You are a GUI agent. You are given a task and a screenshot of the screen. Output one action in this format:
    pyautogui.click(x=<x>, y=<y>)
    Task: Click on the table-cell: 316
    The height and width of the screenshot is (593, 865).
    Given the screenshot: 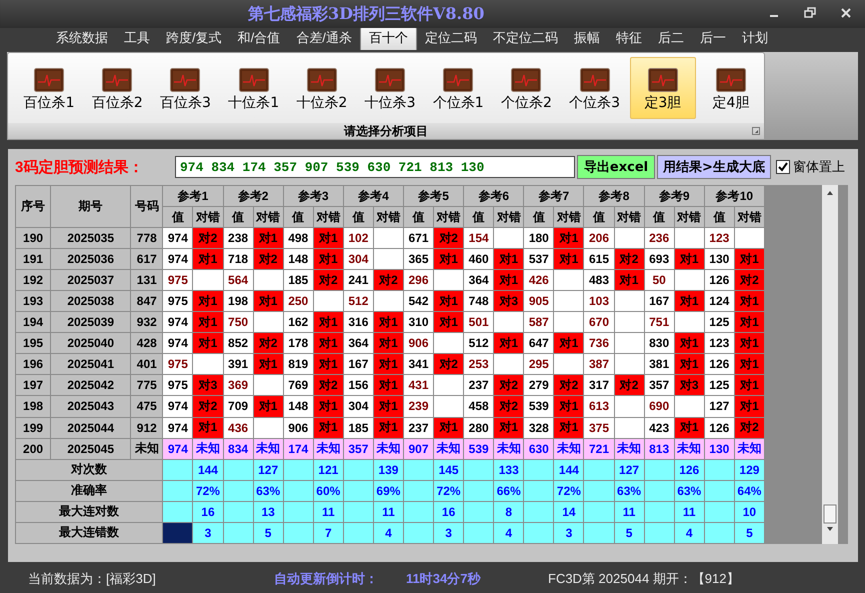 What is the action you would take?
    pyautogui.click(x=358, y=322)
    